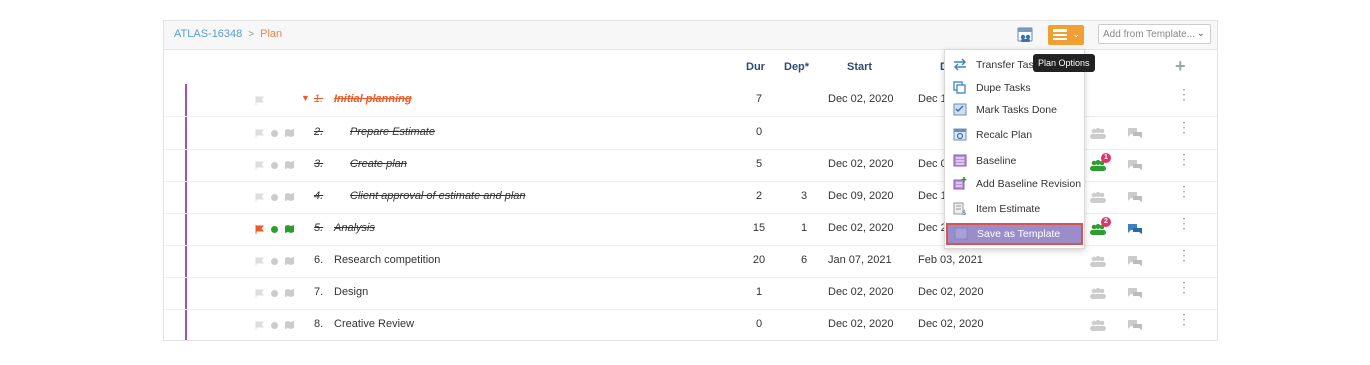 The image size is (1370, 365). I want to click on column-header-dur: Dur, so click(755, 67).